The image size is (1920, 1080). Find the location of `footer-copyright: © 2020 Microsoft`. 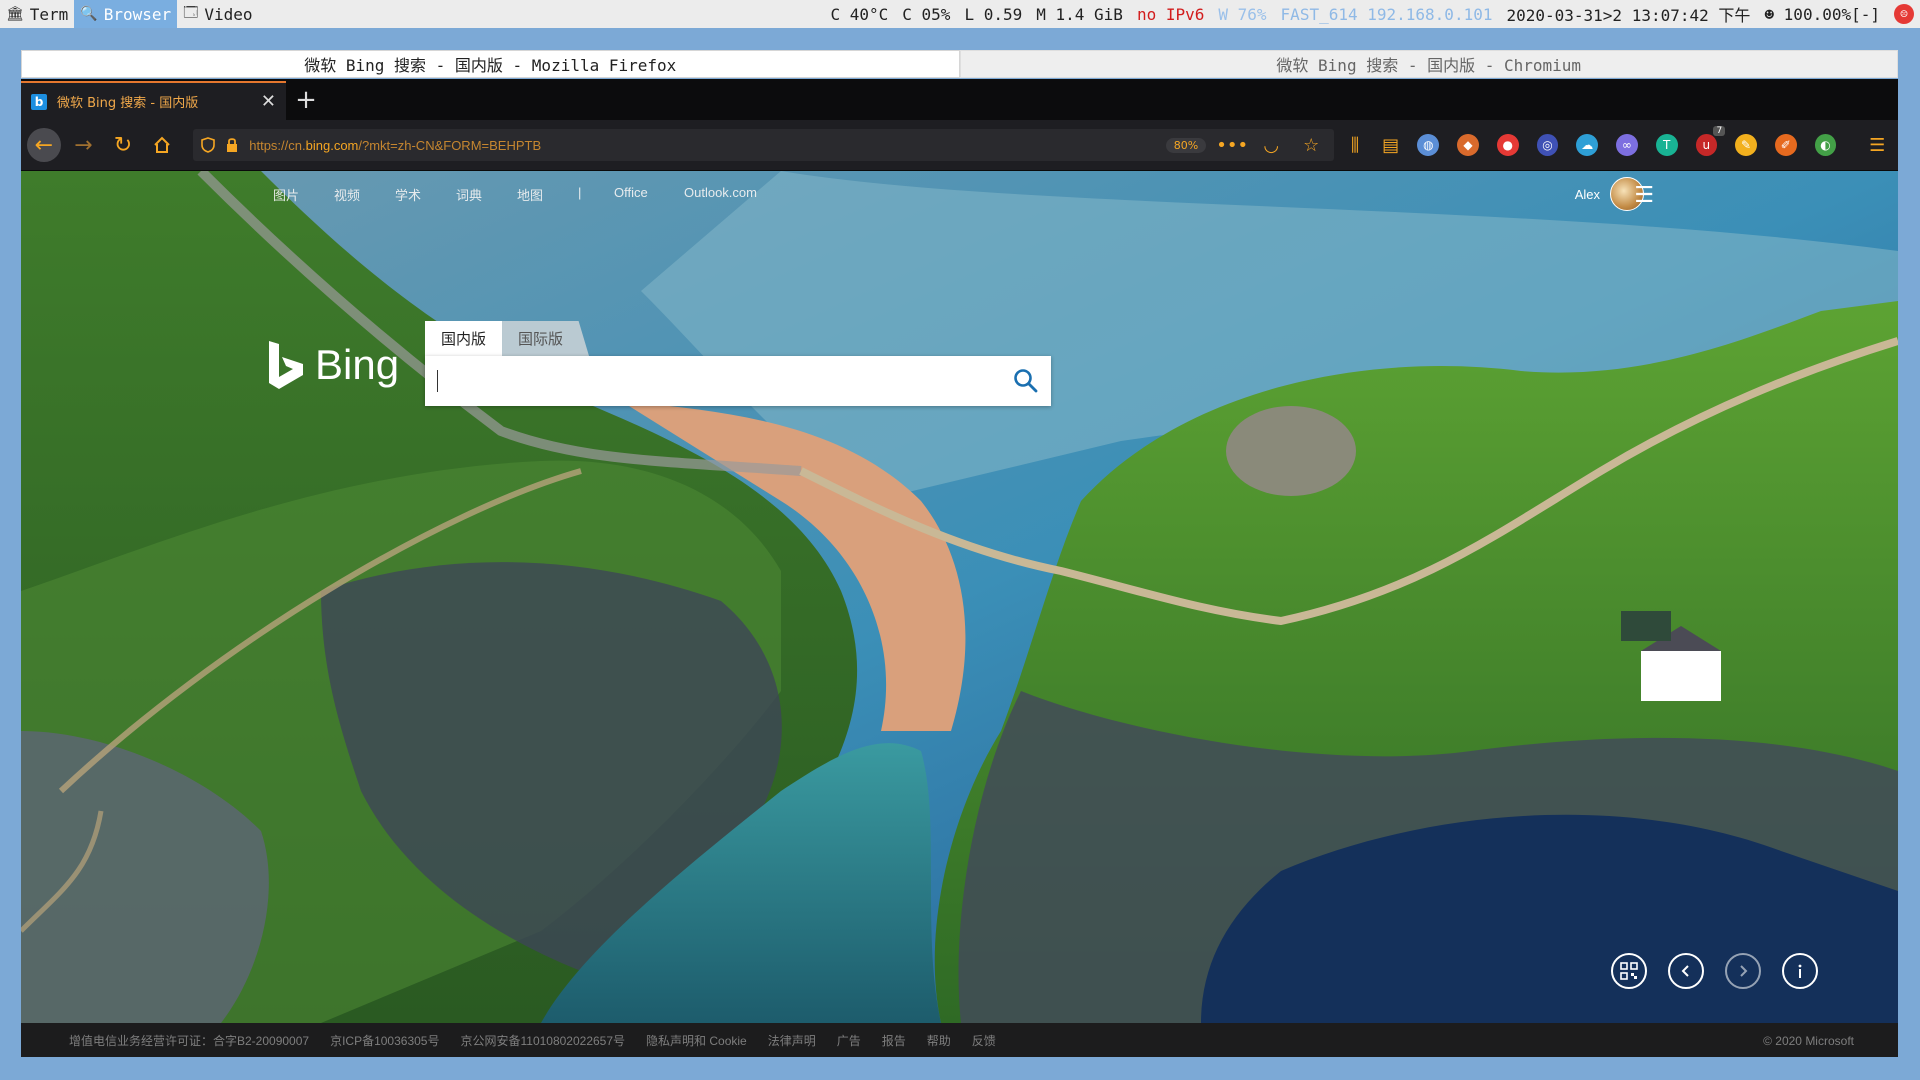

footer-copyright: © 2020 Microsoft is located at coordinates (1808, 1040).